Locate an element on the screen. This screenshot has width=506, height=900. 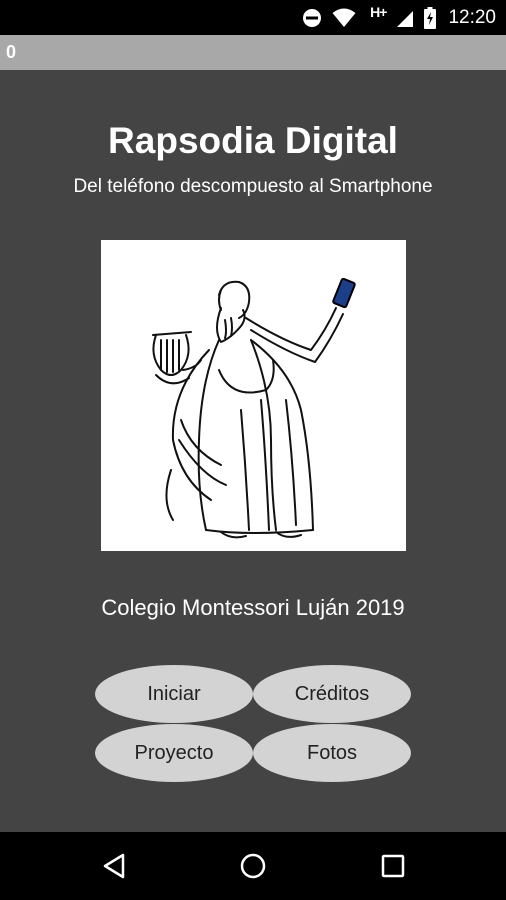
page-title: Rapsodia Digital is located at coordinates (253, 140).